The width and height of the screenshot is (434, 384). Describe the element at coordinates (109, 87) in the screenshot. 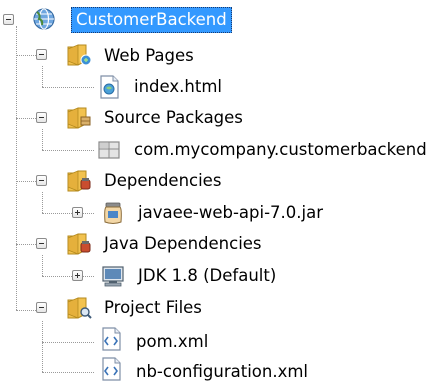

I see `html-file-icon` at that location.